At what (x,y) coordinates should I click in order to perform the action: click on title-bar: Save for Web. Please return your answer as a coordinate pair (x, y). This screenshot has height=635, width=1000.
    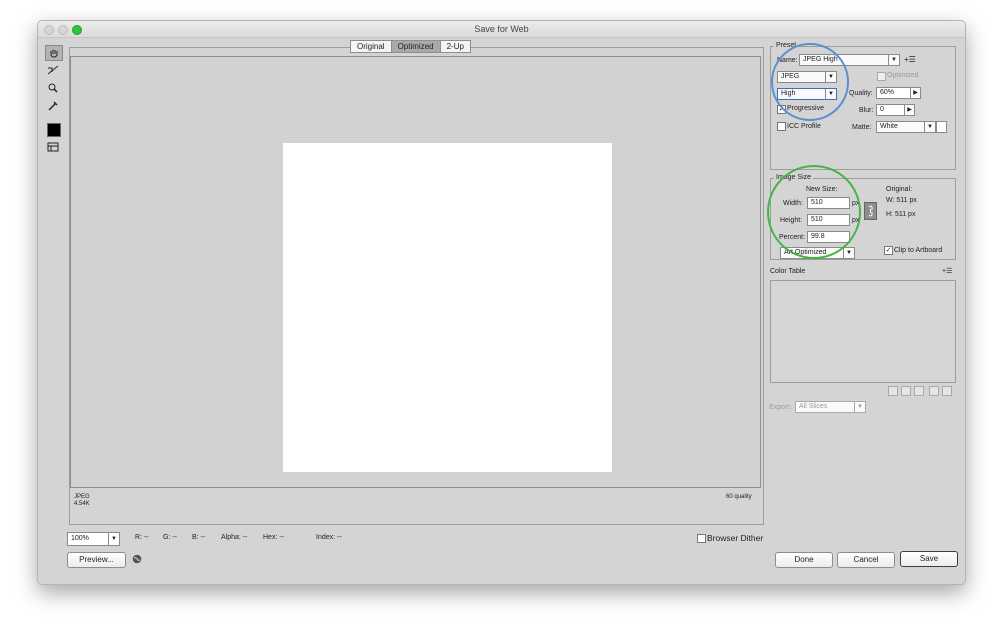
    Looking at the image, I should click on (501, 29).